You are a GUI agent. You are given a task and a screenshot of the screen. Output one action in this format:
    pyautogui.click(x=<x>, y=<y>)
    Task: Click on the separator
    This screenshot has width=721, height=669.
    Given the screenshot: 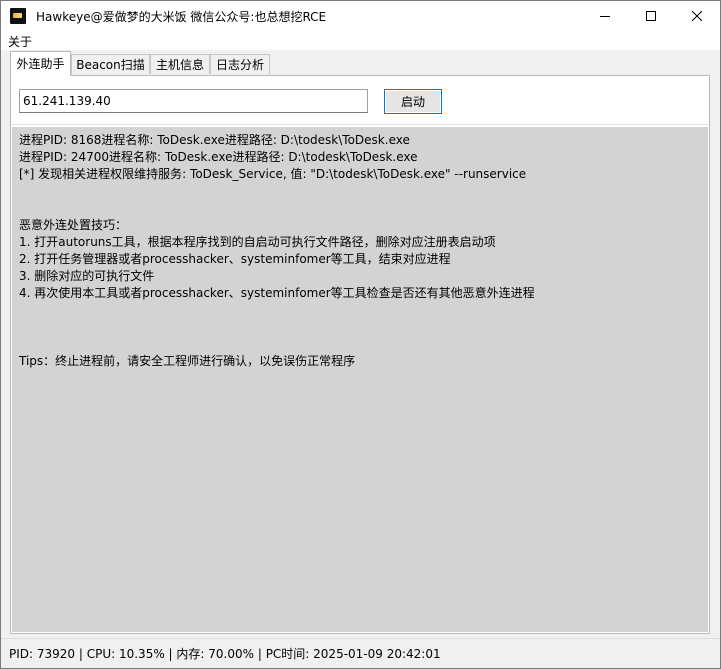 What is the action you would take?
    pyautogui.click(x=360, y=124)
    